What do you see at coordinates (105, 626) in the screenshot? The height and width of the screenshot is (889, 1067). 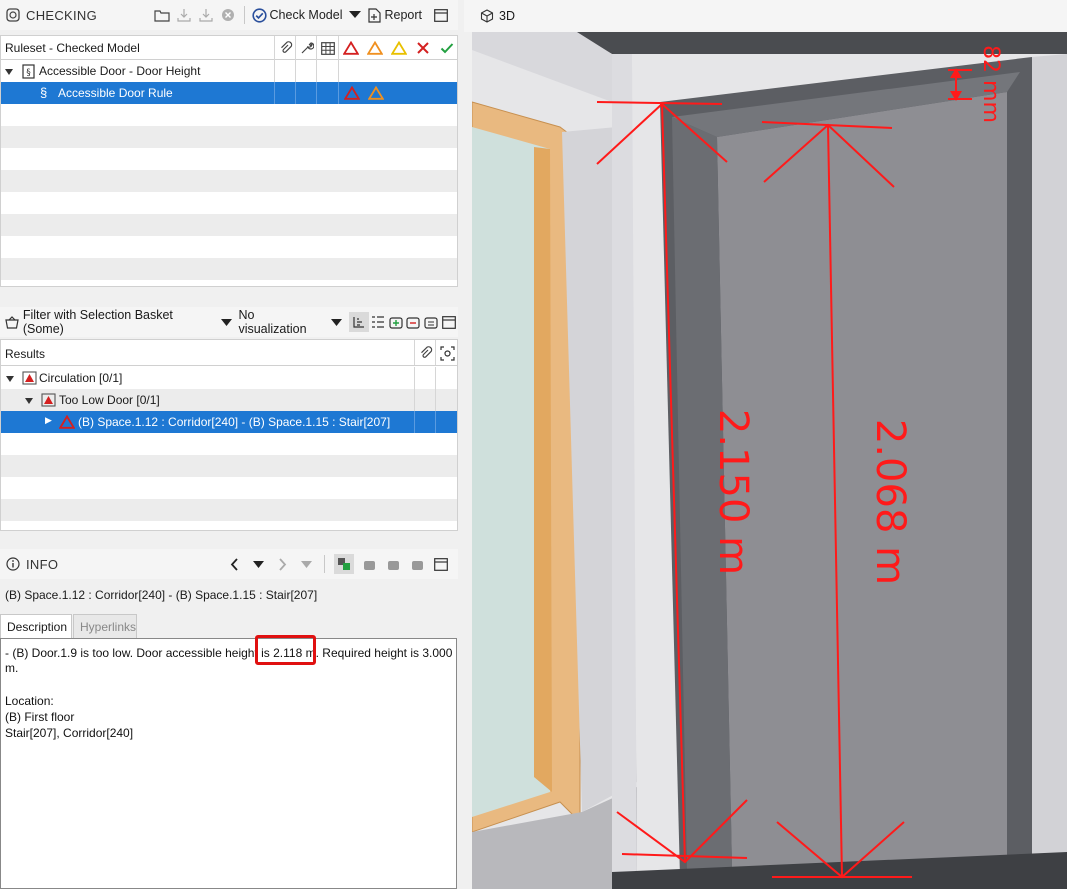 I see `tab-hyperlinks: Hyperlinks` at bounding box center [105, 626].